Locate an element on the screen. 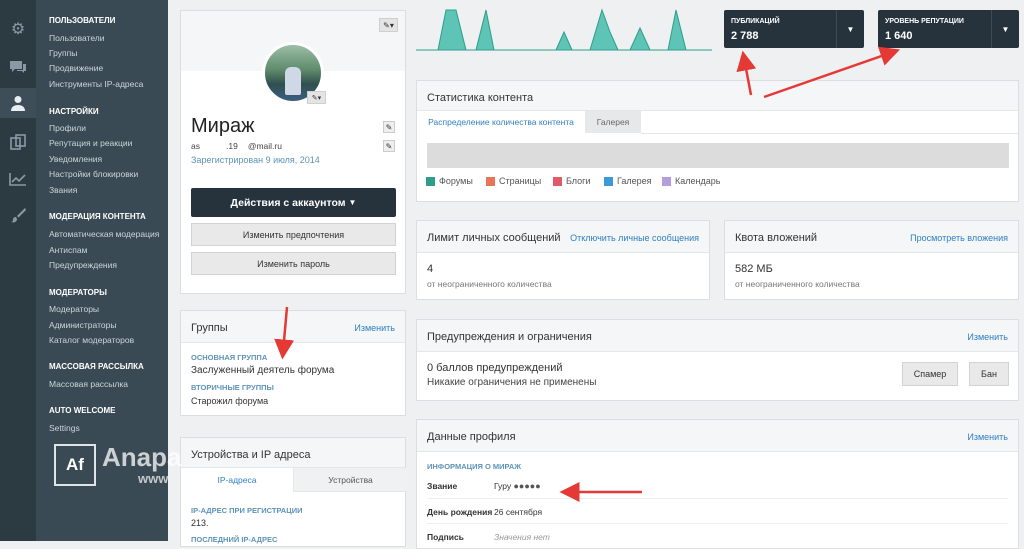 The height and width of the screenshot is (549, 1024). chart-icon is located at coordinates (18, 179).